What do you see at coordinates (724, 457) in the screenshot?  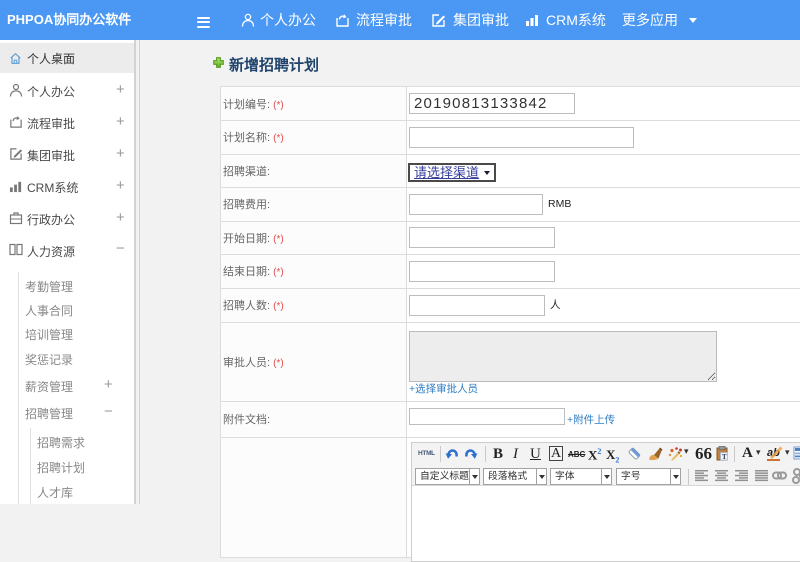 I see `svg-text: T` at bounding box center [724, 457].